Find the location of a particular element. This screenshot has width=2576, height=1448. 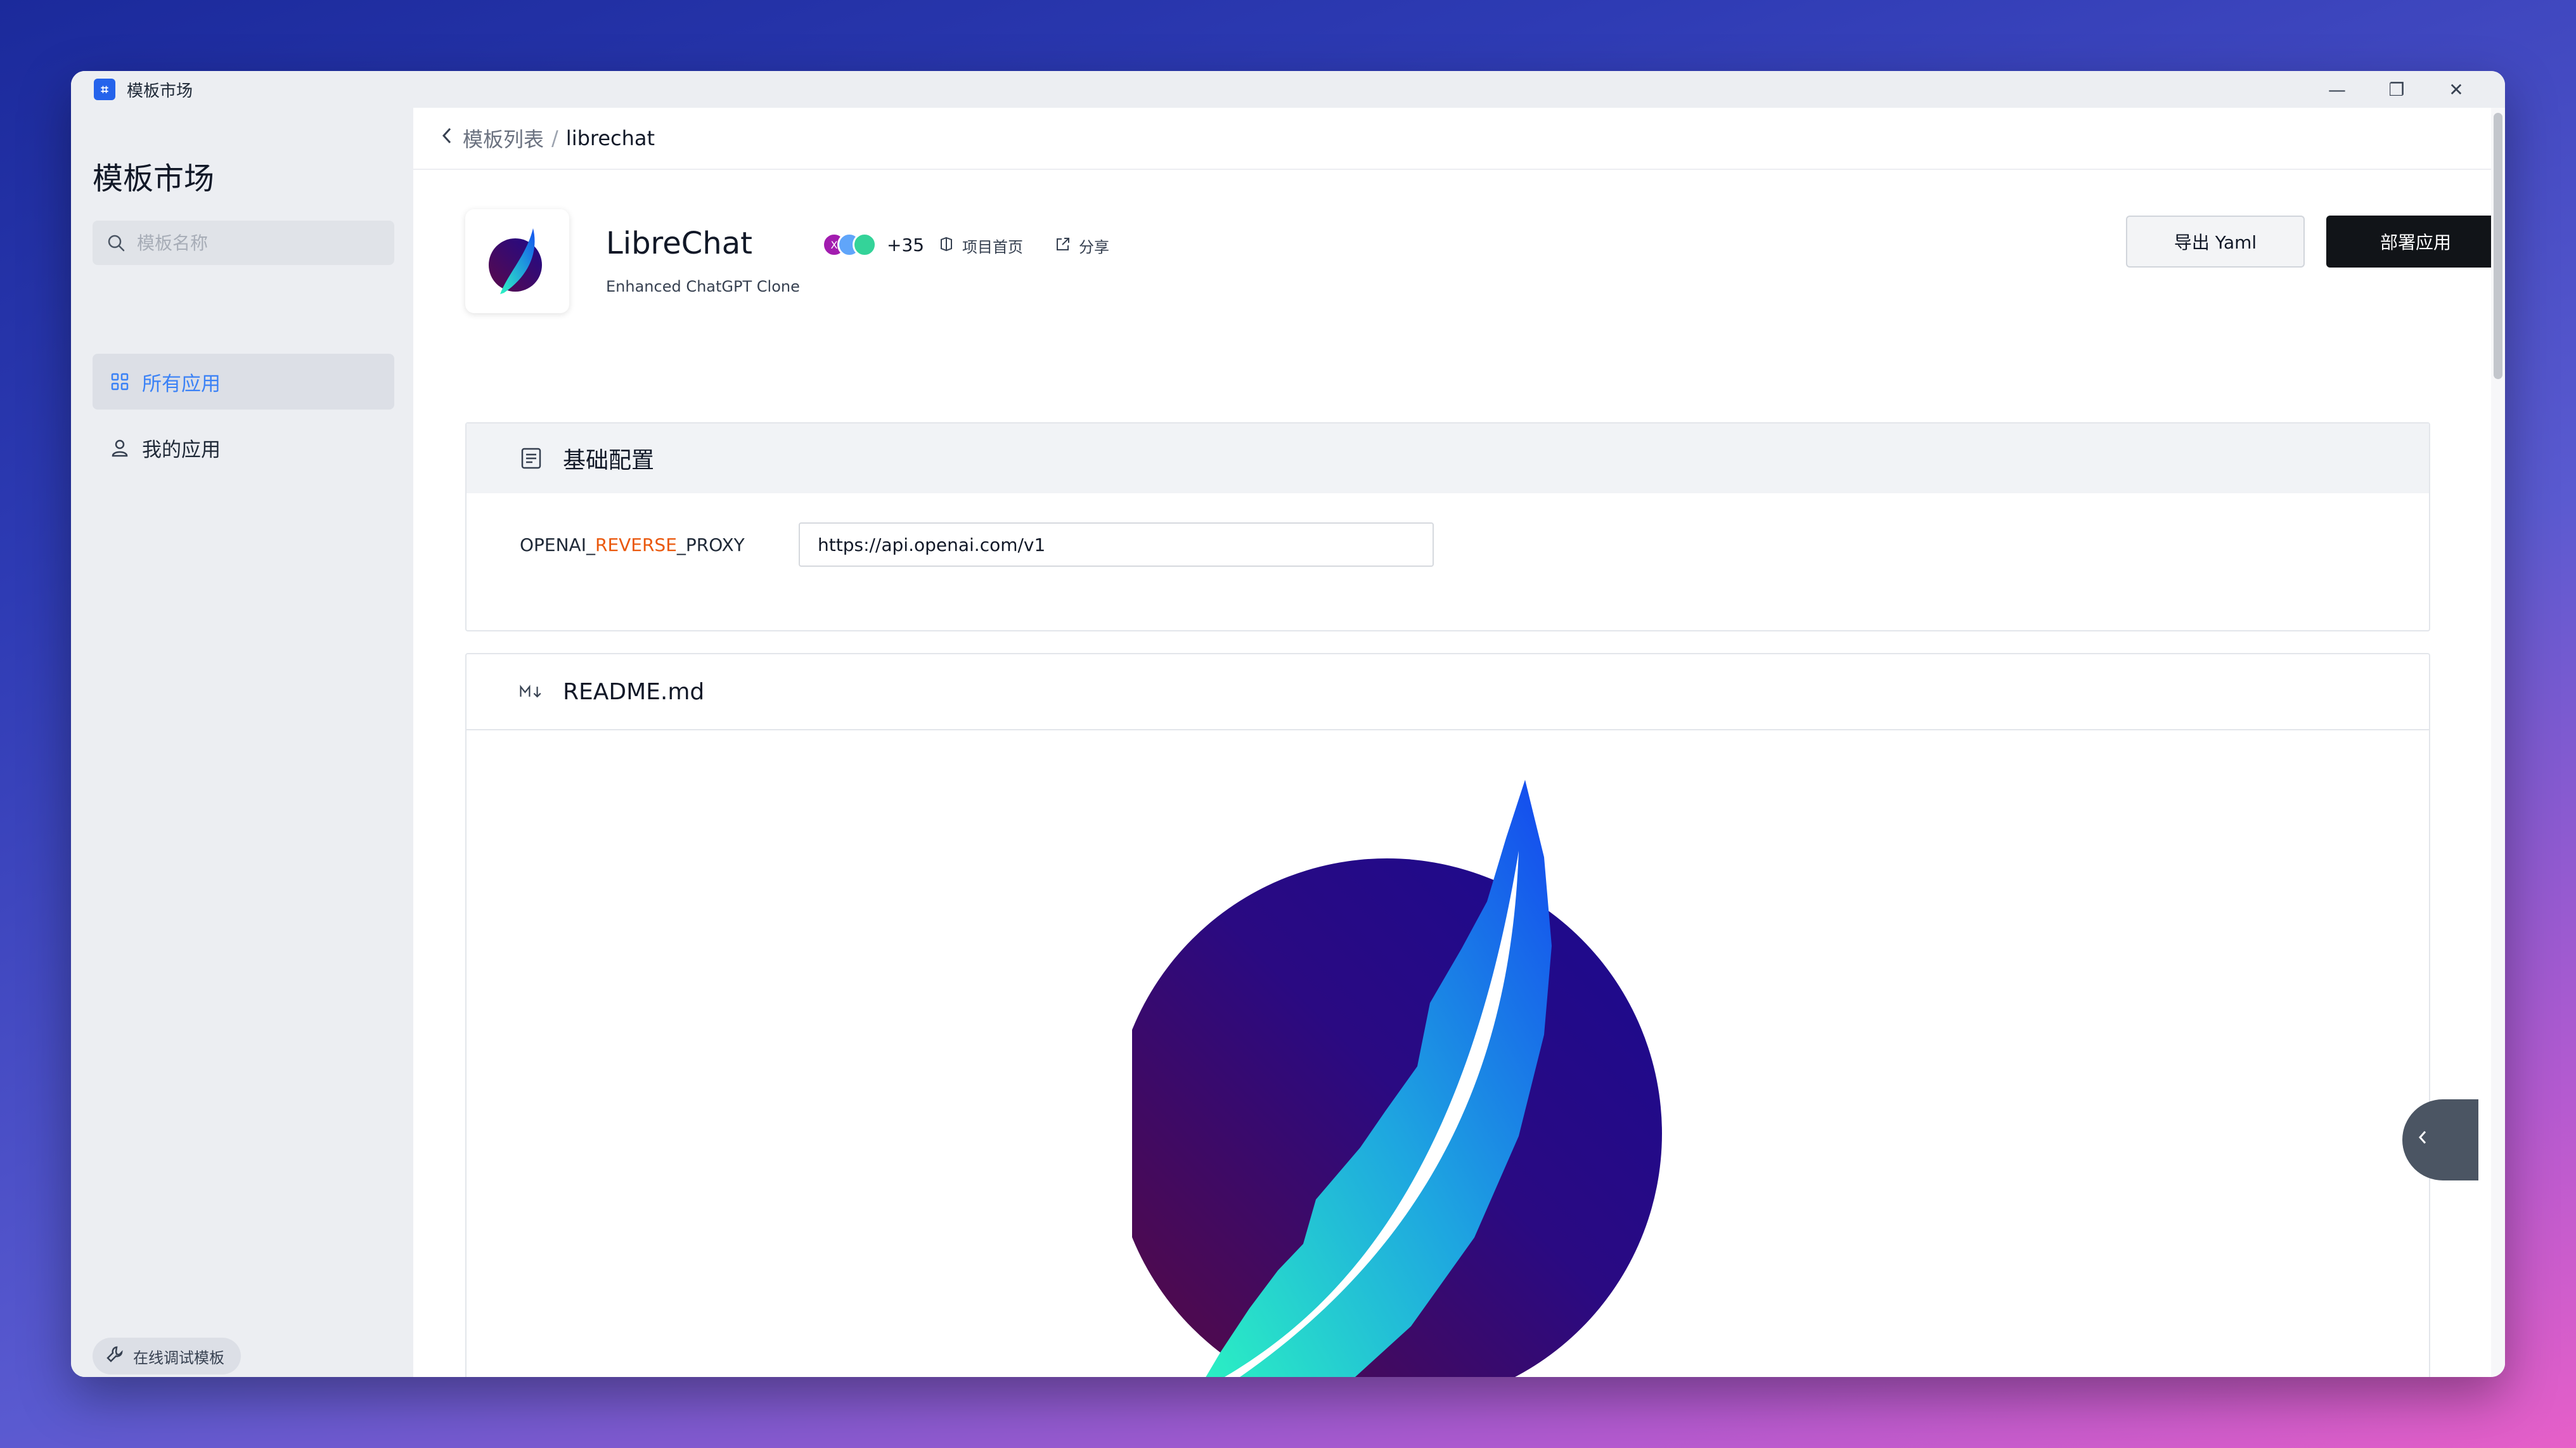

contributor-avatar is located at coordinates (865, 245).